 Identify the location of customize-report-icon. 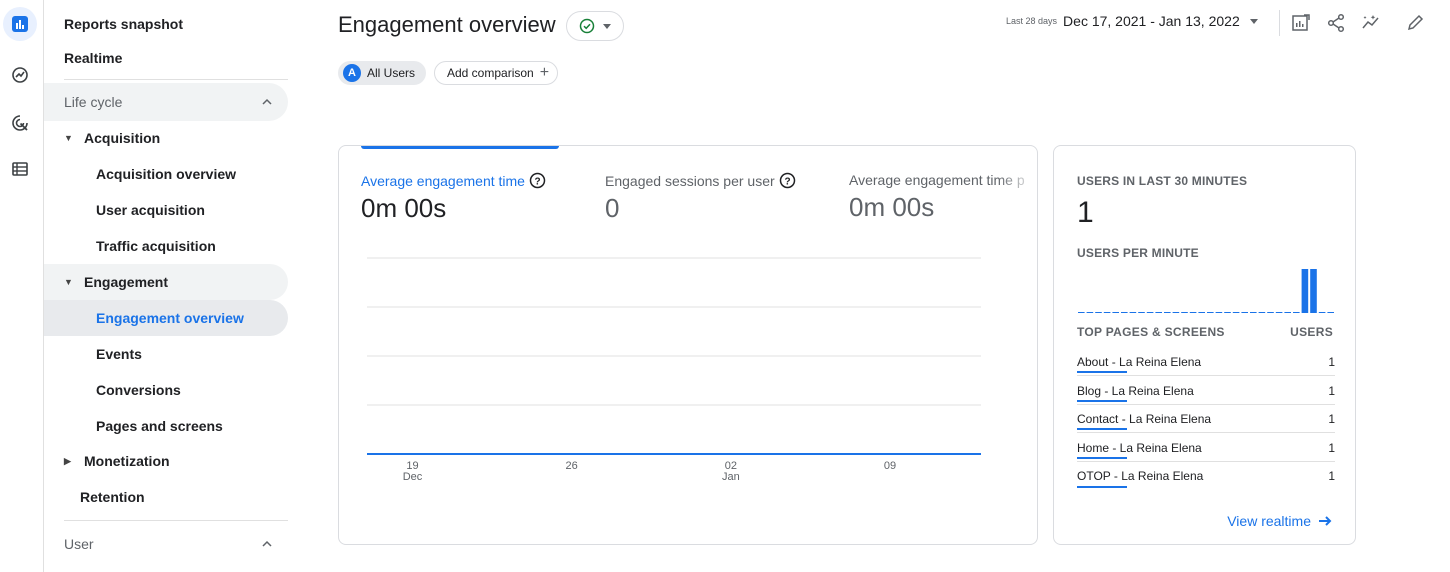
(1301, 22).